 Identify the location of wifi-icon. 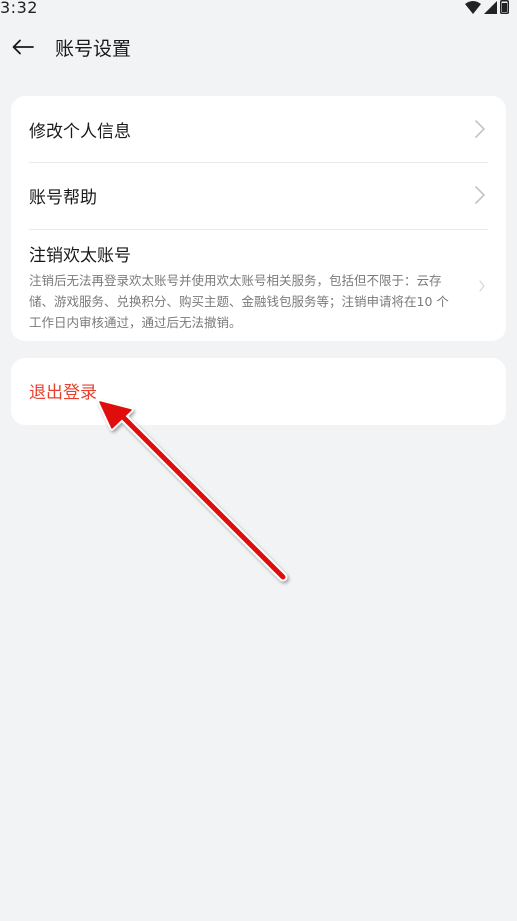
(473, 9).